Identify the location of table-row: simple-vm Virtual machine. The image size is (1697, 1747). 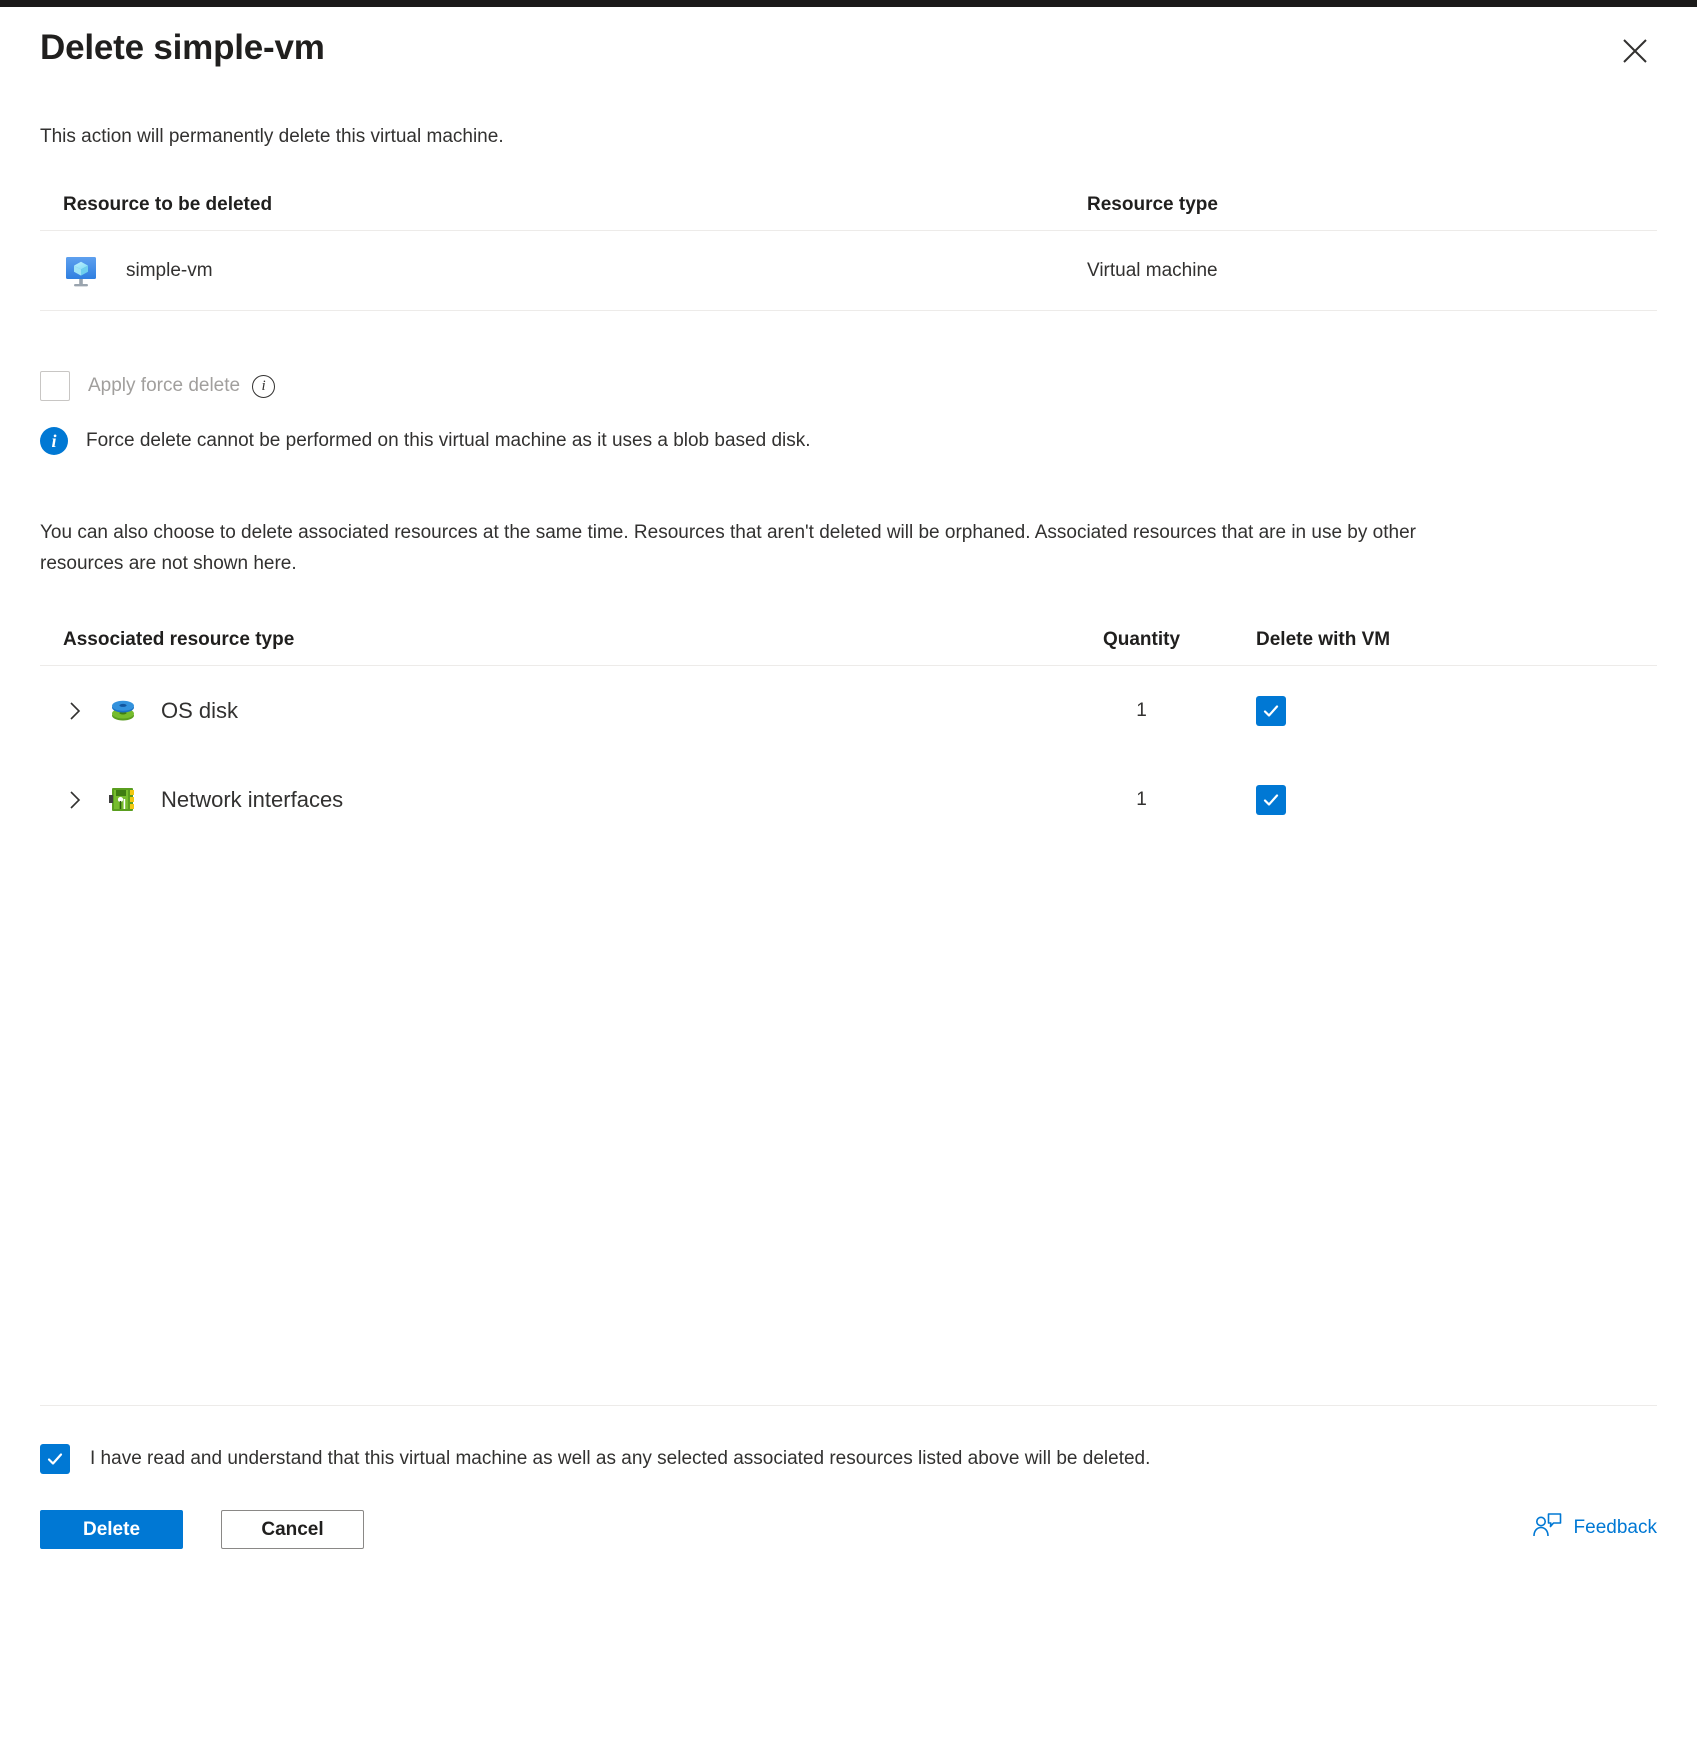
(848, 271).